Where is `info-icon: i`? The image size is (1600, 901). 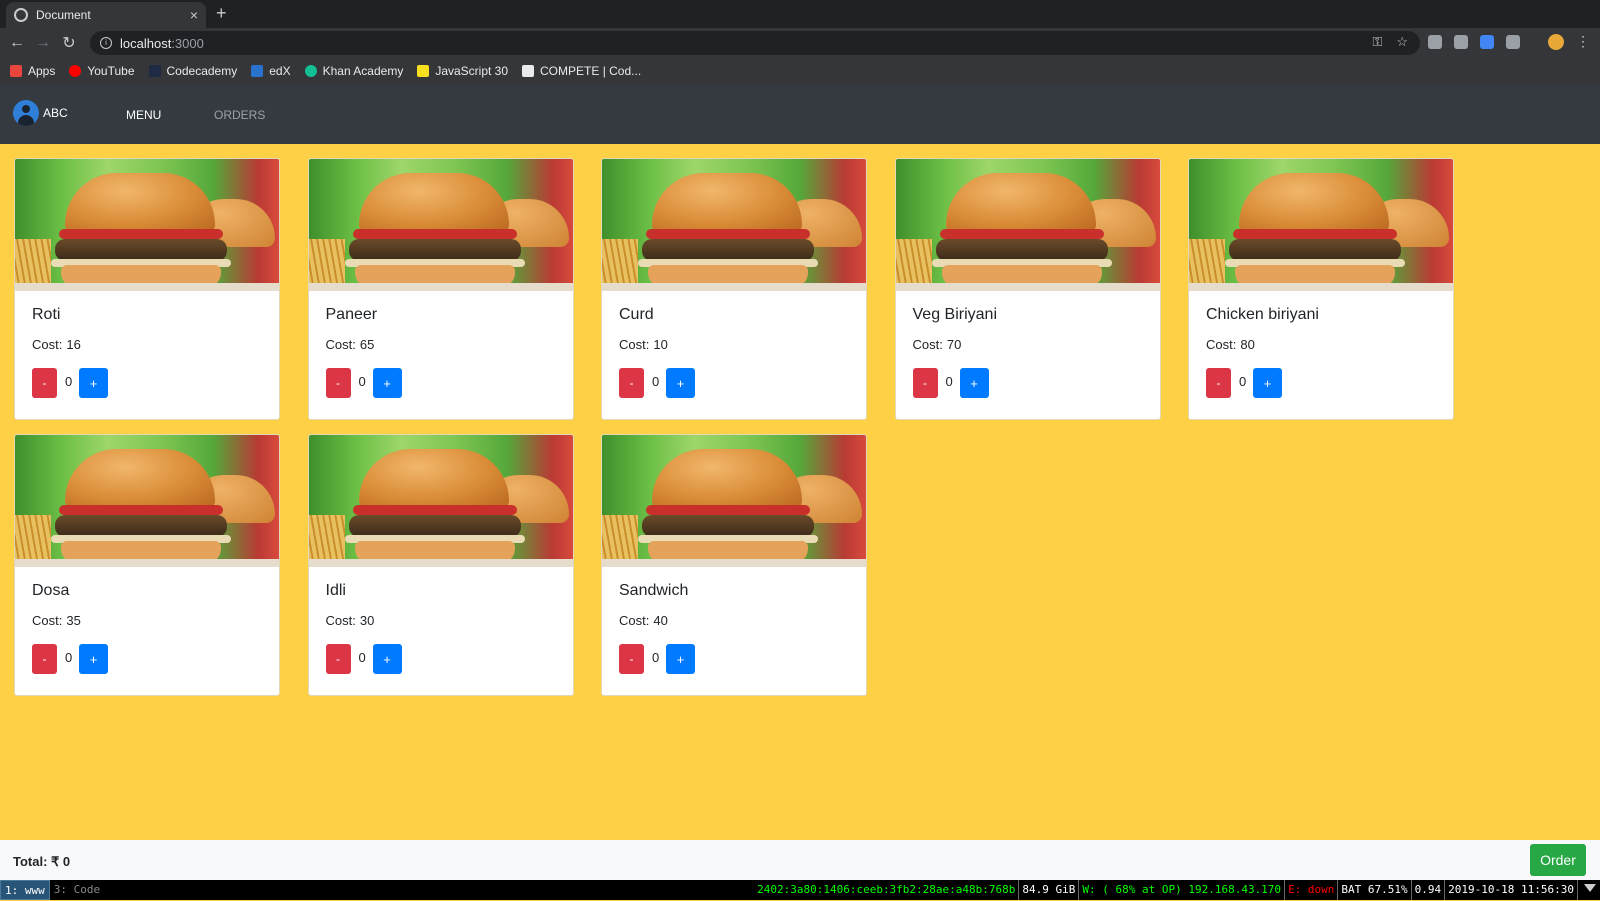
info-icon: i is located at coordinates (106, 43).